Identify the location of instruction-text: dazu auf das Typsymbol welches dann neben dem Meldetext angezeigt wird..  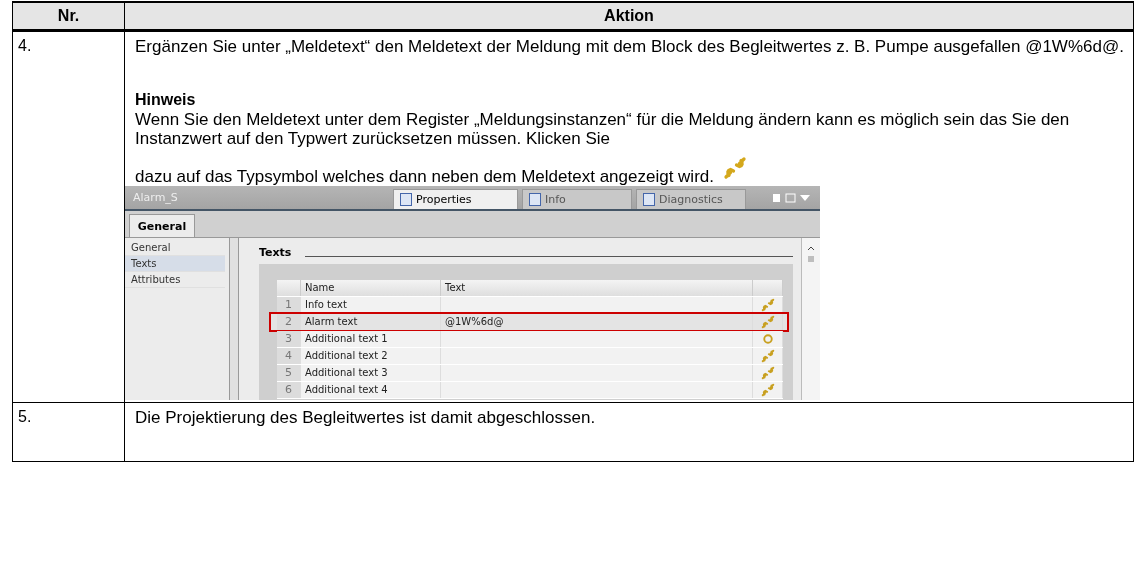
(424, 176).